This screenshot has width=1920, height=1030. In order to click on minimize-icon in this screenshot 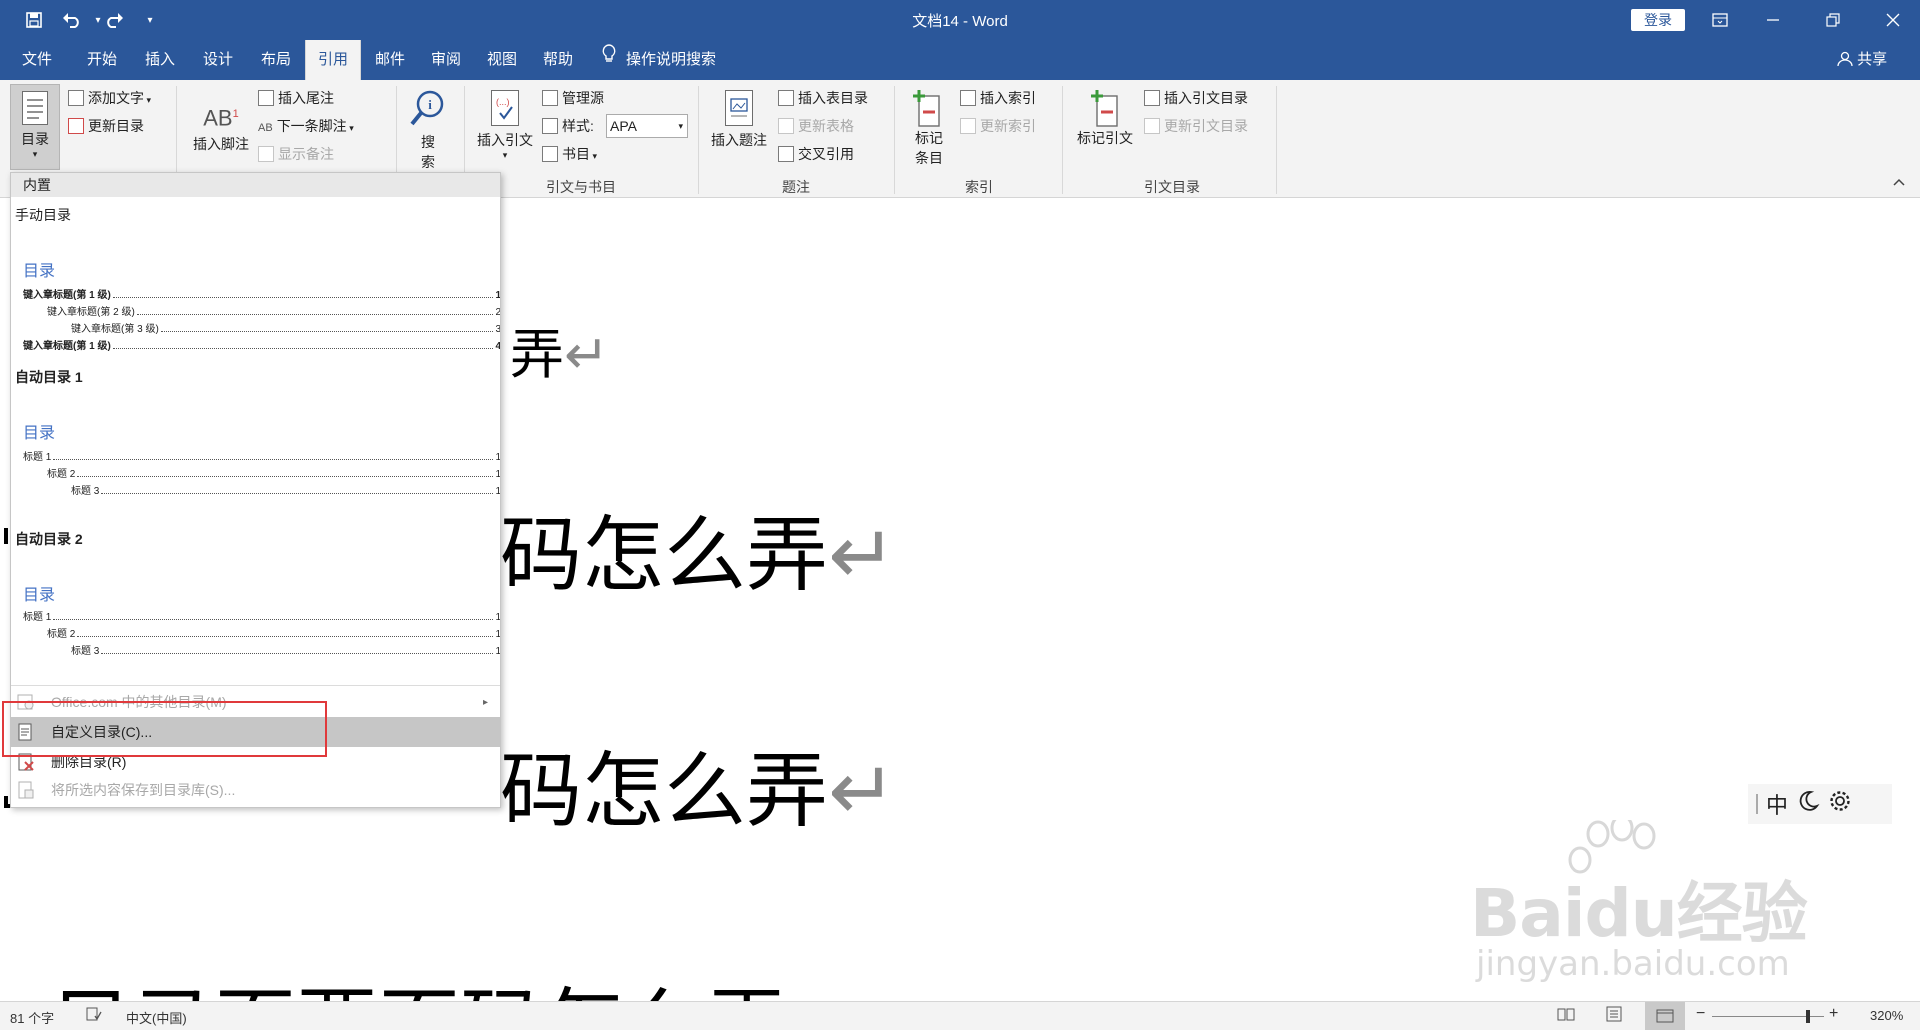, I will do `click(1773, 20)`.